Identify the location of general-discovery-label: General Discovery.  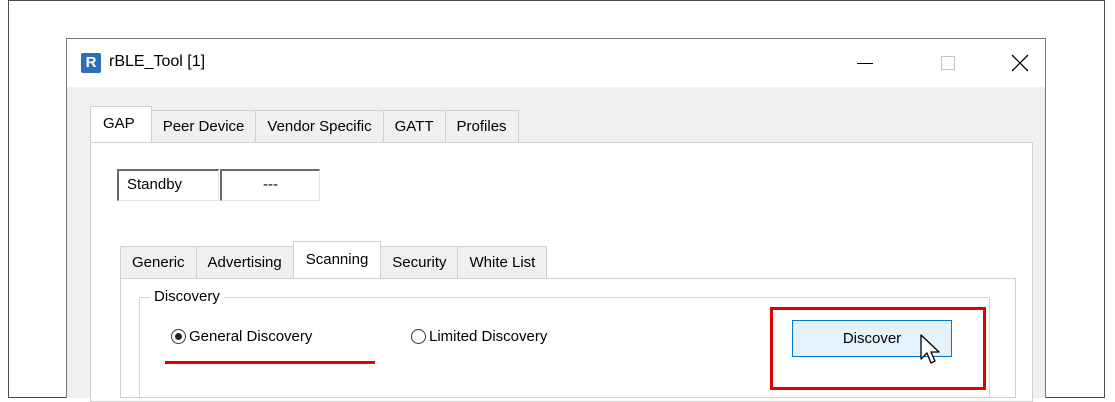
(251, 336).